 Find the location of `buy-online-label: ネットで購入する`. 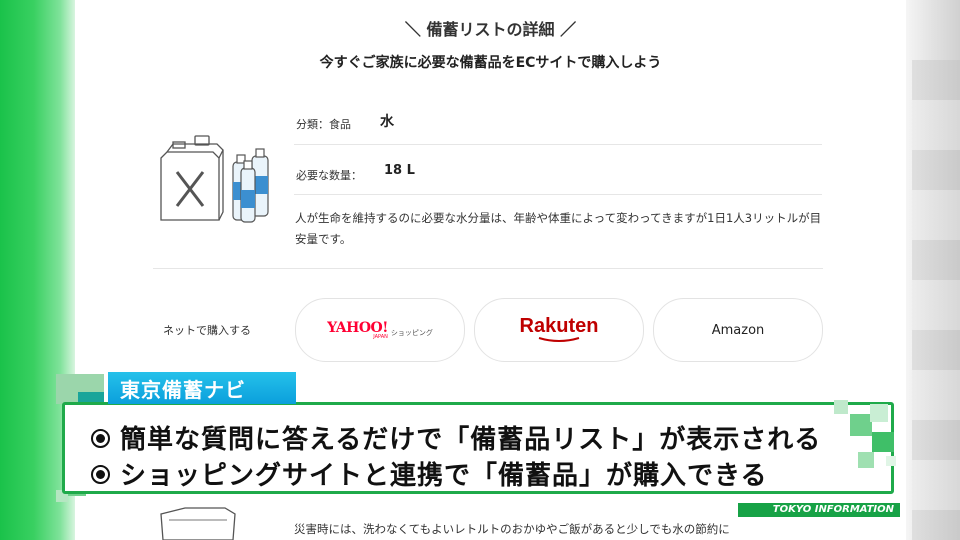

buy-online-label: ネットで購入する is located at coordinates (207, 330).